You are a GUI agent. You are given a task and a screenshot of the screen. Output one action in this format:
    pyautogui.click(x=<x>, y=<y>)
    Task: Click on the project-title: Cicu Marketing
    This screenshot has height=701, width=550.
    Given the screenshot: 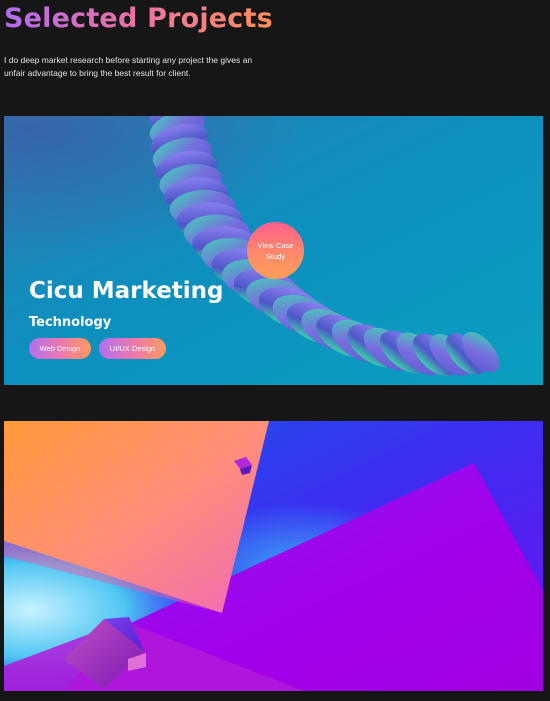 What is the action you would take?
    pyautogui.click(x=126, y=291)
    